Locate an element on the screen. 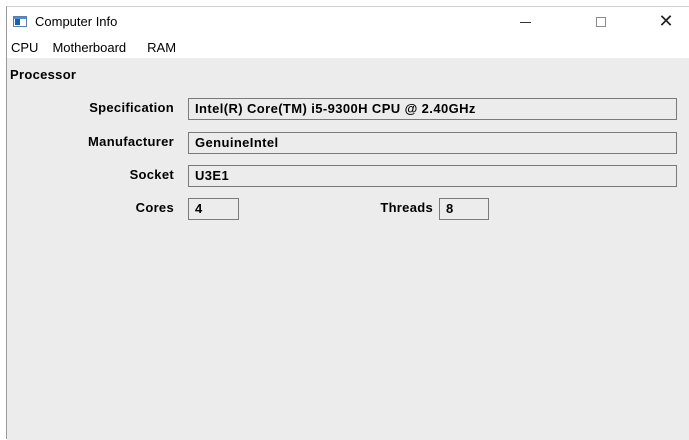 The image size is (689, 440). maximize-icon is located at coordinates (601, 22).